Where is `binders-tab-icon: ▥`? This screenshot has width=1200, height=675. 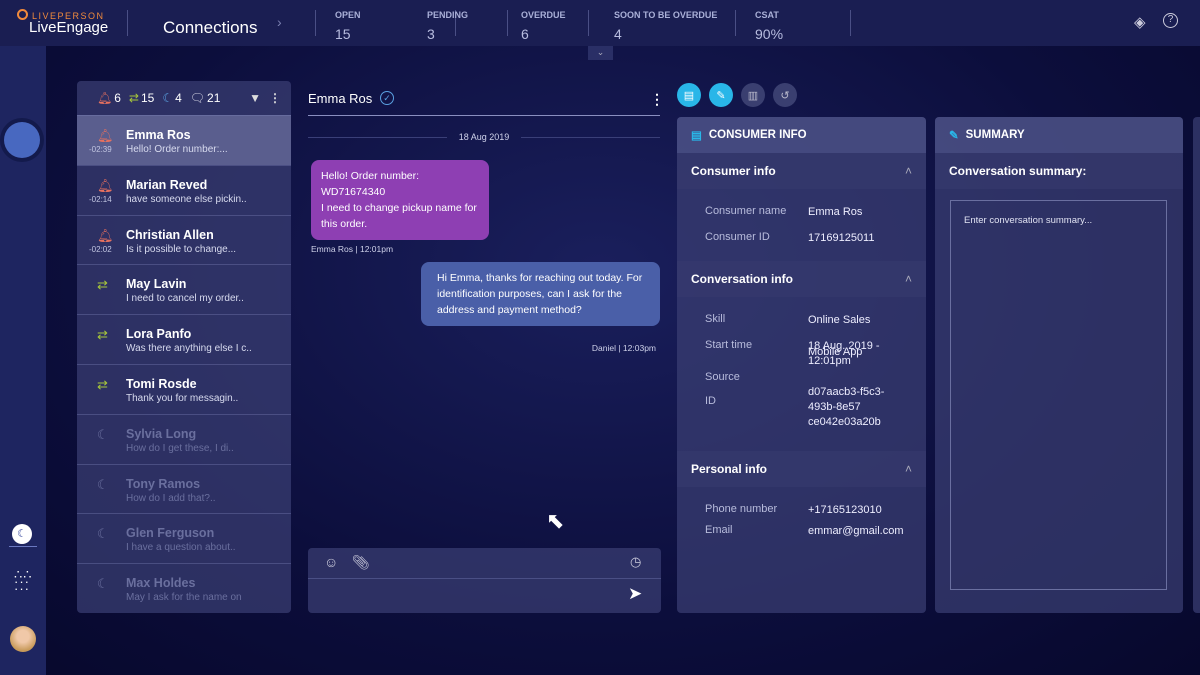 binders-tab-icon: ▥ is located at coordinates (753, 95).